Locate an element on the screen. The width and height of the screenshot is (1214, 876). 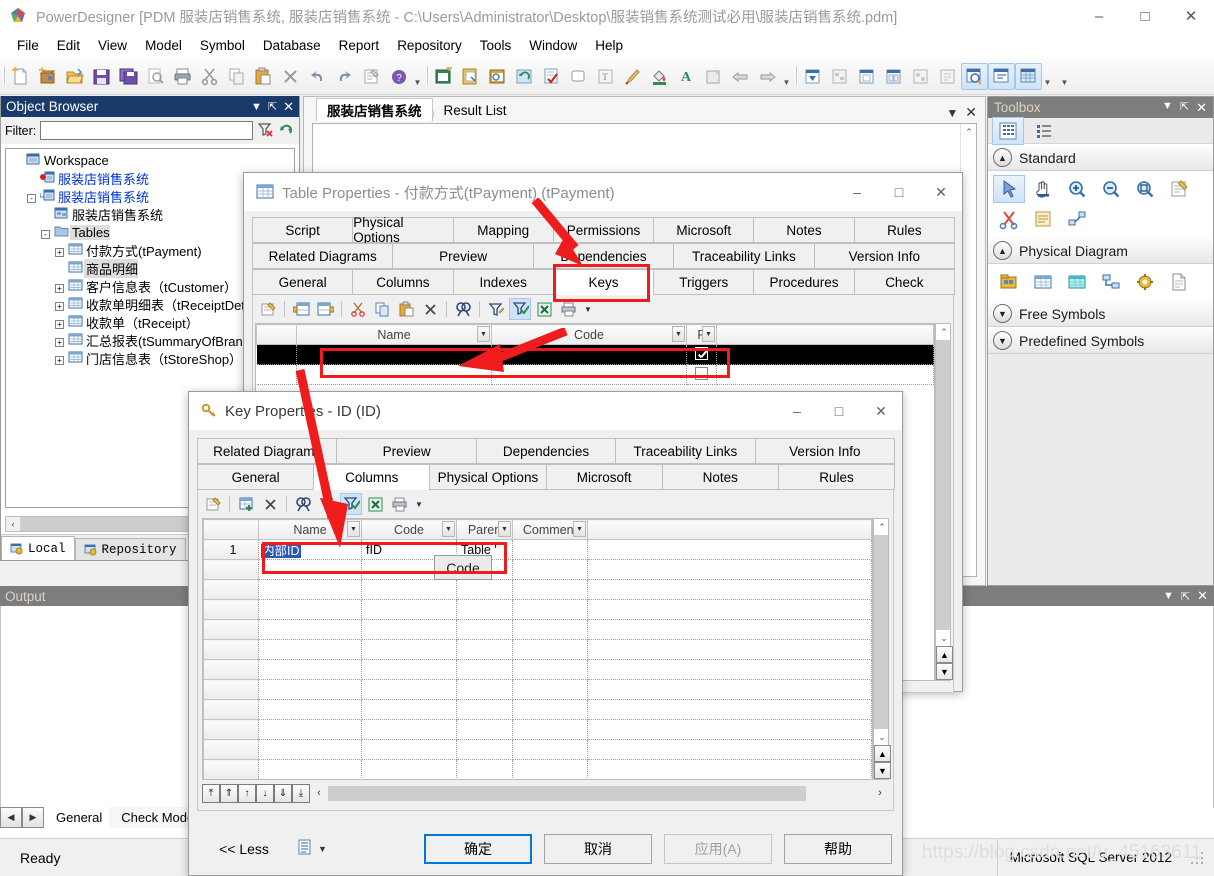
columns-col-code: Code ▼ is located at coordinates (409, 529).